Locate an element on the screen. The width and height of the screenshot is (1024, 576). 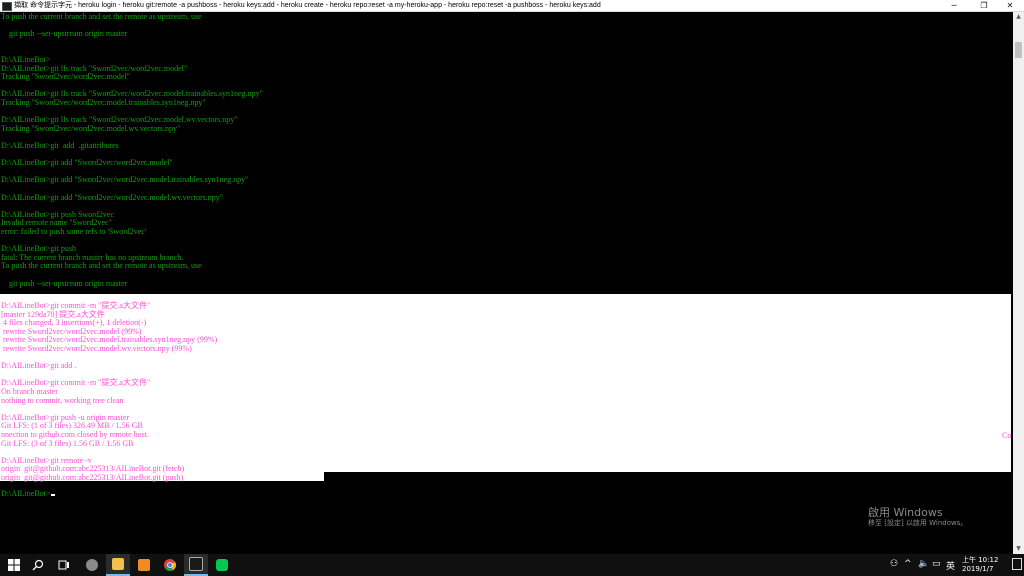
text-cursor is located at coordinates (53, 495).